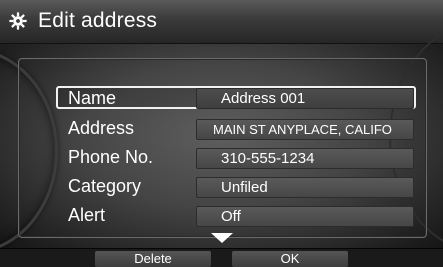 This screenshot has width=443, height=267. I want to click on scroll-down-icon, so click(222, 238).